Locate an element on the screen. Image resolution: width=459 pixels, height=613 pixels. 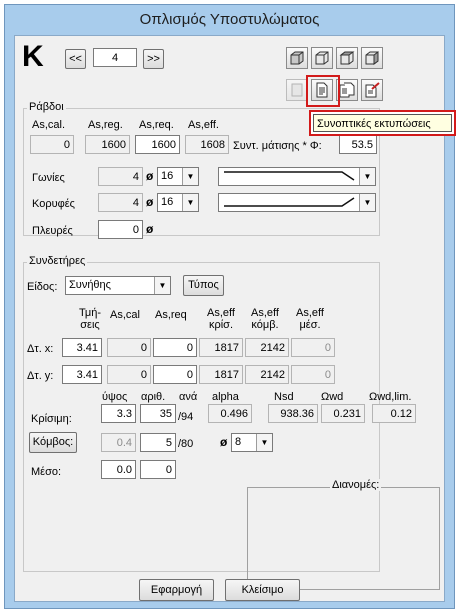
element-number-field: 4 is located at coordinates (115, 57).